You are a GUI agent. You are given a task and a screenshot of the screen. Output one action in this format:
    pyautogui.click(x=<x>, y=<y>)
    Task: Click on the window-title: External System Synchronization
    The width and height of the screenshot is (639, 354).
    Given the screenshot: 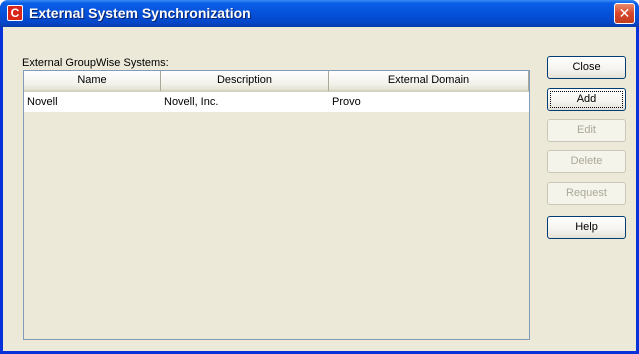 What is the action you would take?
    pyautogui.click(x=140, y=13)
    